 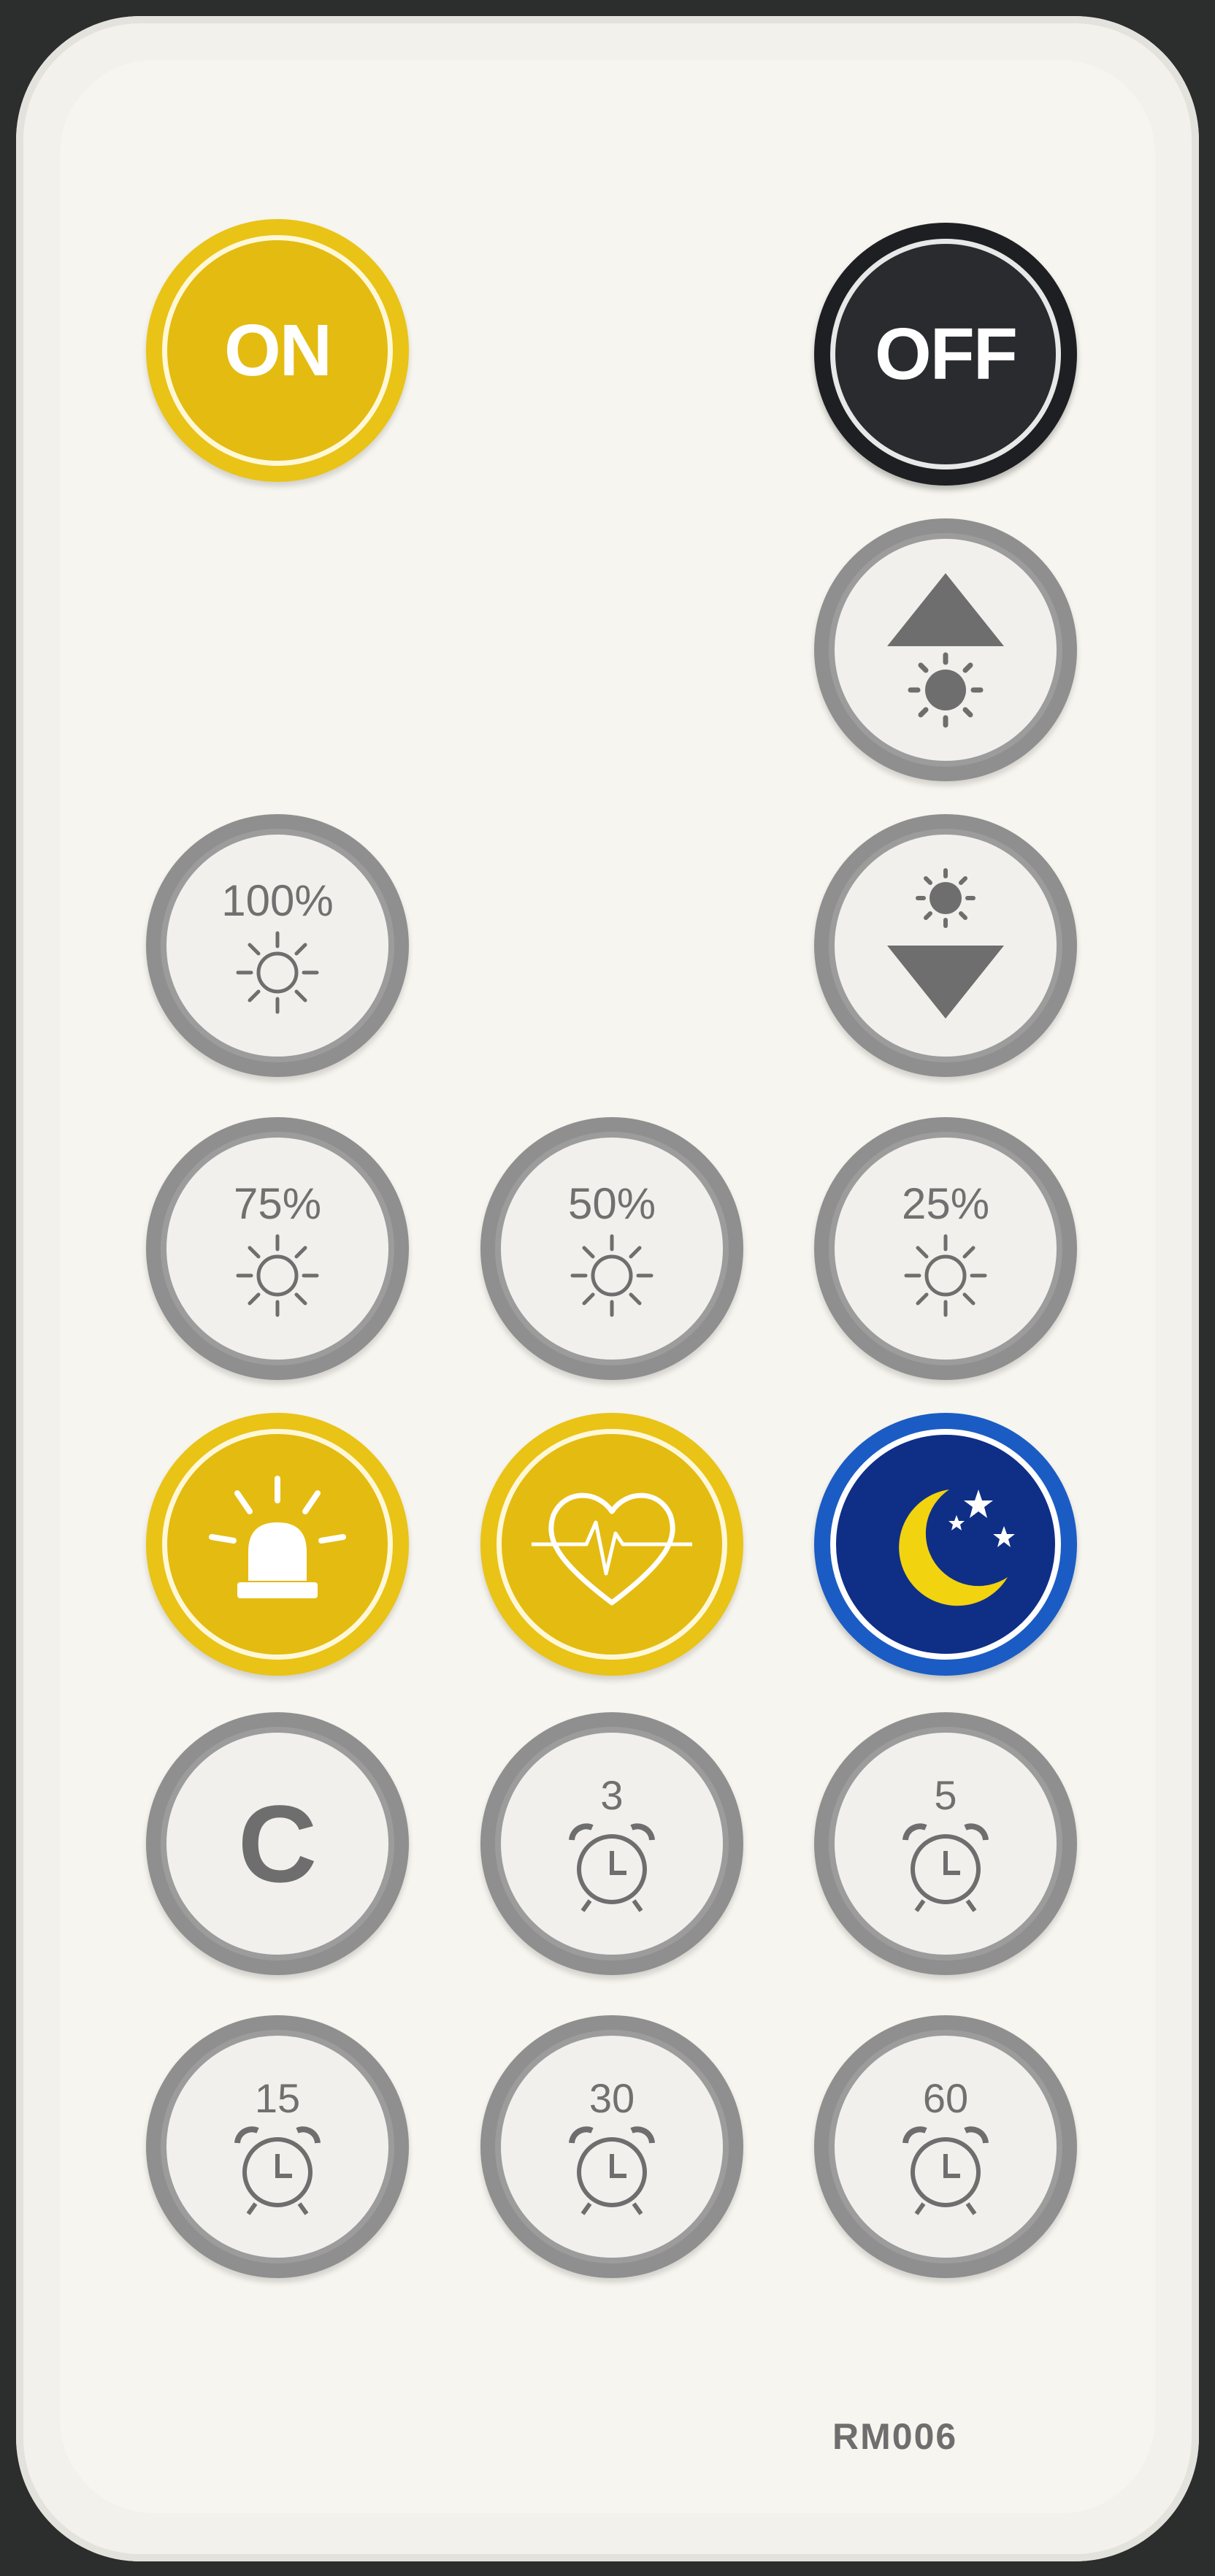 I want to click on brightness-75-button: 75%, so click(x=277, y=1248).